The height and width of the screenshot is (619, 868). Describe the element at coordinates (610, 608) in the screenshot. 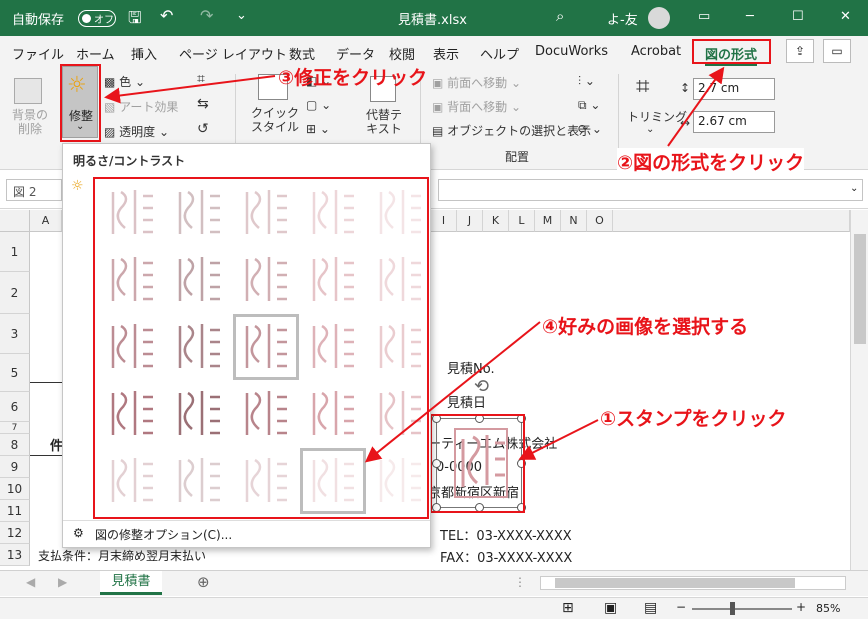

I see `page-layout-view-icon: ▣` at that location.